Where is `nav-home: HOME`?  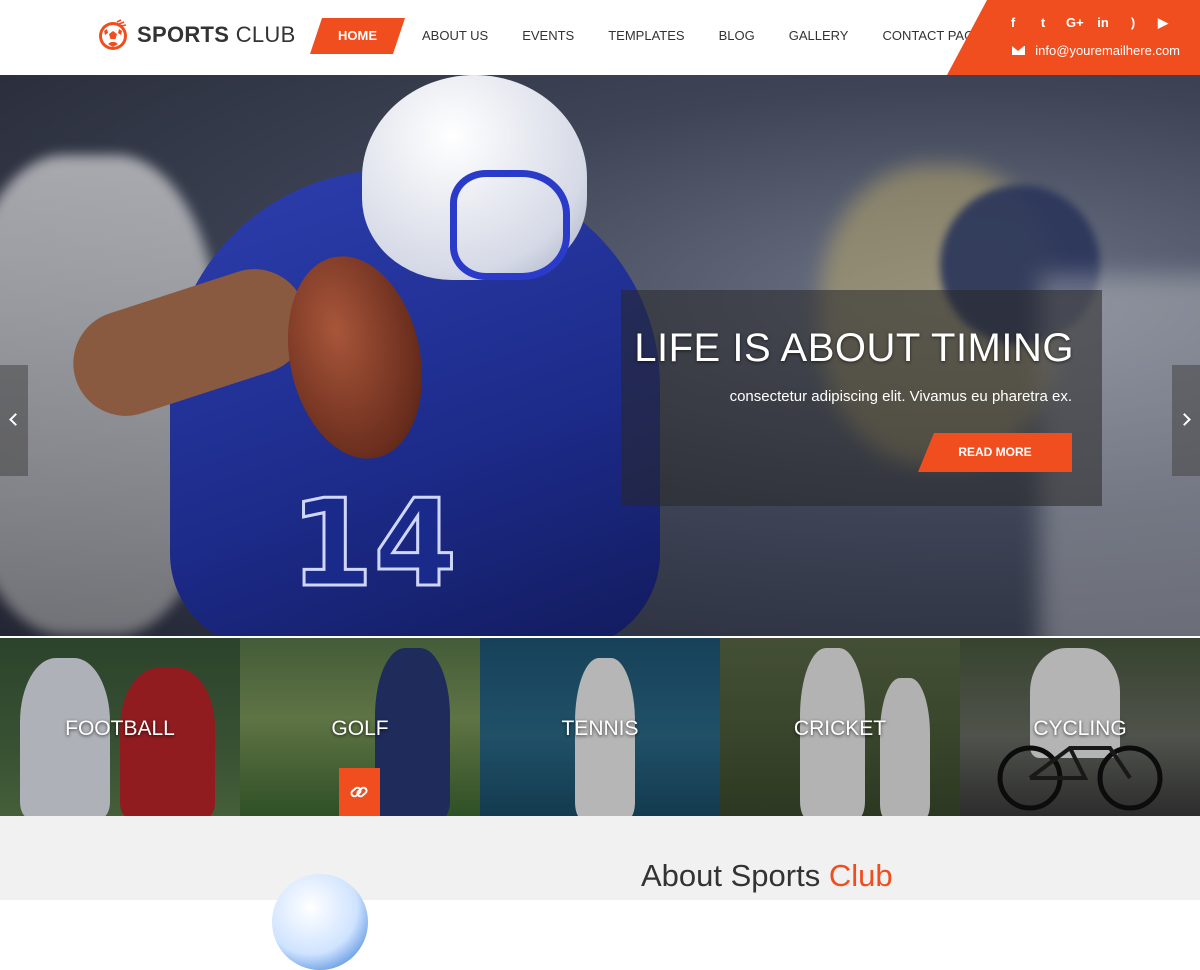
nav-home: HOME is located at coordinates (357, 36).